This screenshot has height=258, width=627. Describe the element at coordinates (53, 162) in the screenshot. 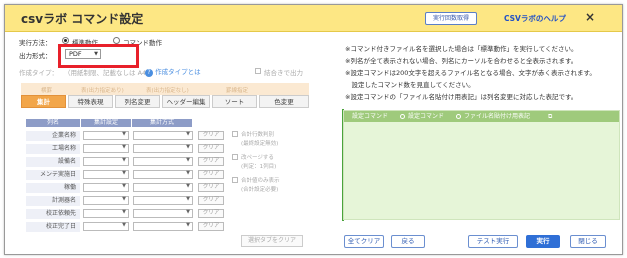

I see `grid-row-label: 設備名` at that location.